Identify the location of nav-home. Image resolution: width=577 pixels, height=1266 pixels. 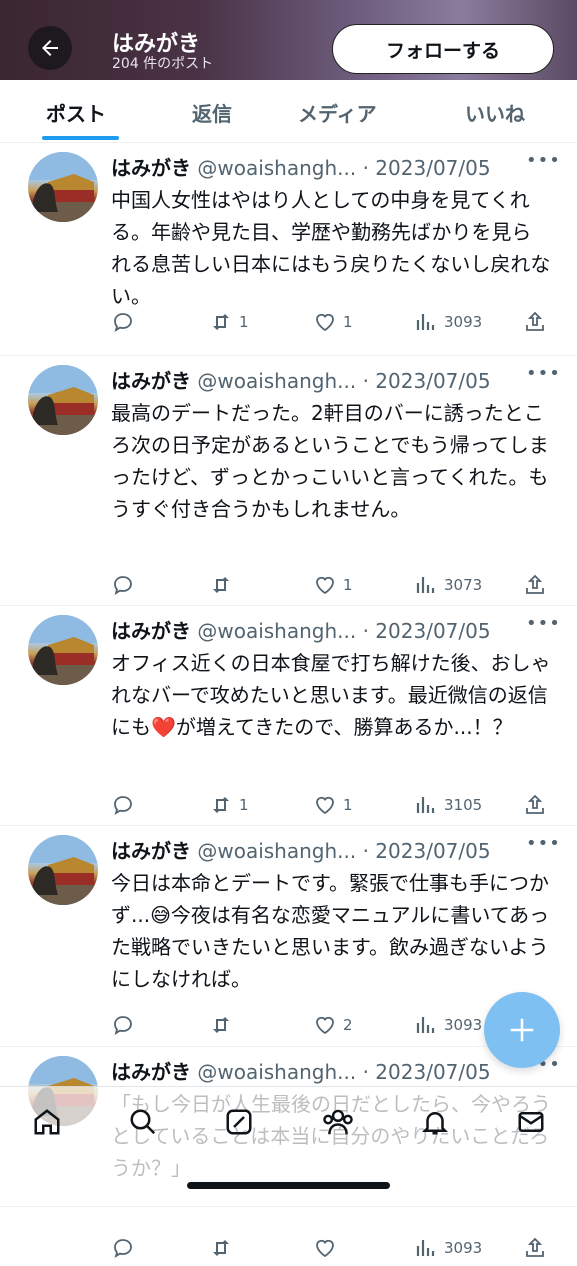
(47, 1124).